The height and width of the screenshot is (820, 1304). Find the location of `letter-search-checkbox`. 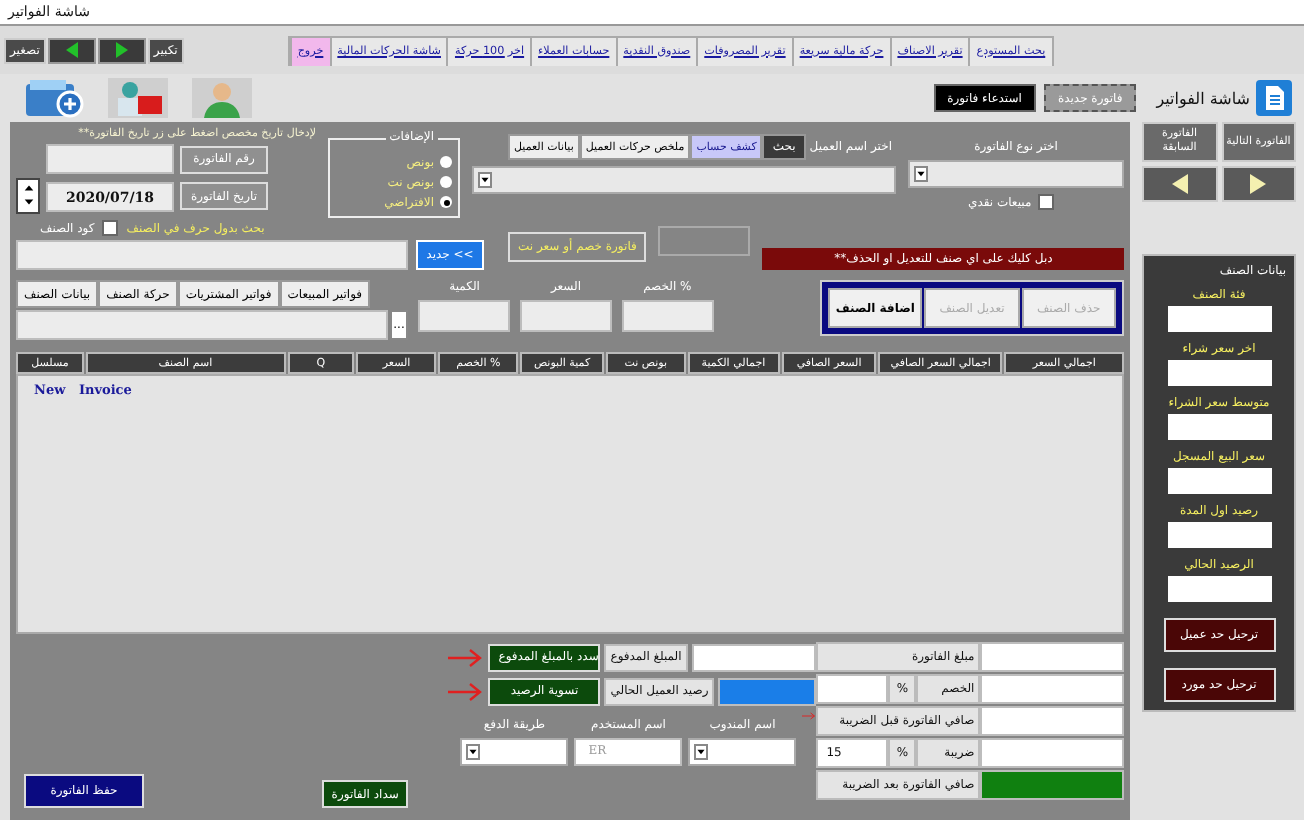

letter-search-checkbox is located at coordinates (110, 228).